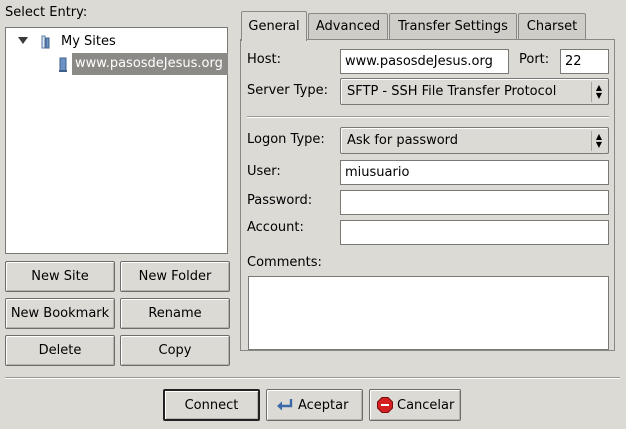 The width and height of the screenshot is (626, 429). What do you see at coordinates (377, 172) in the screenshot?
I see `user-input-value: miusuario` at bounding box center [377, 172].